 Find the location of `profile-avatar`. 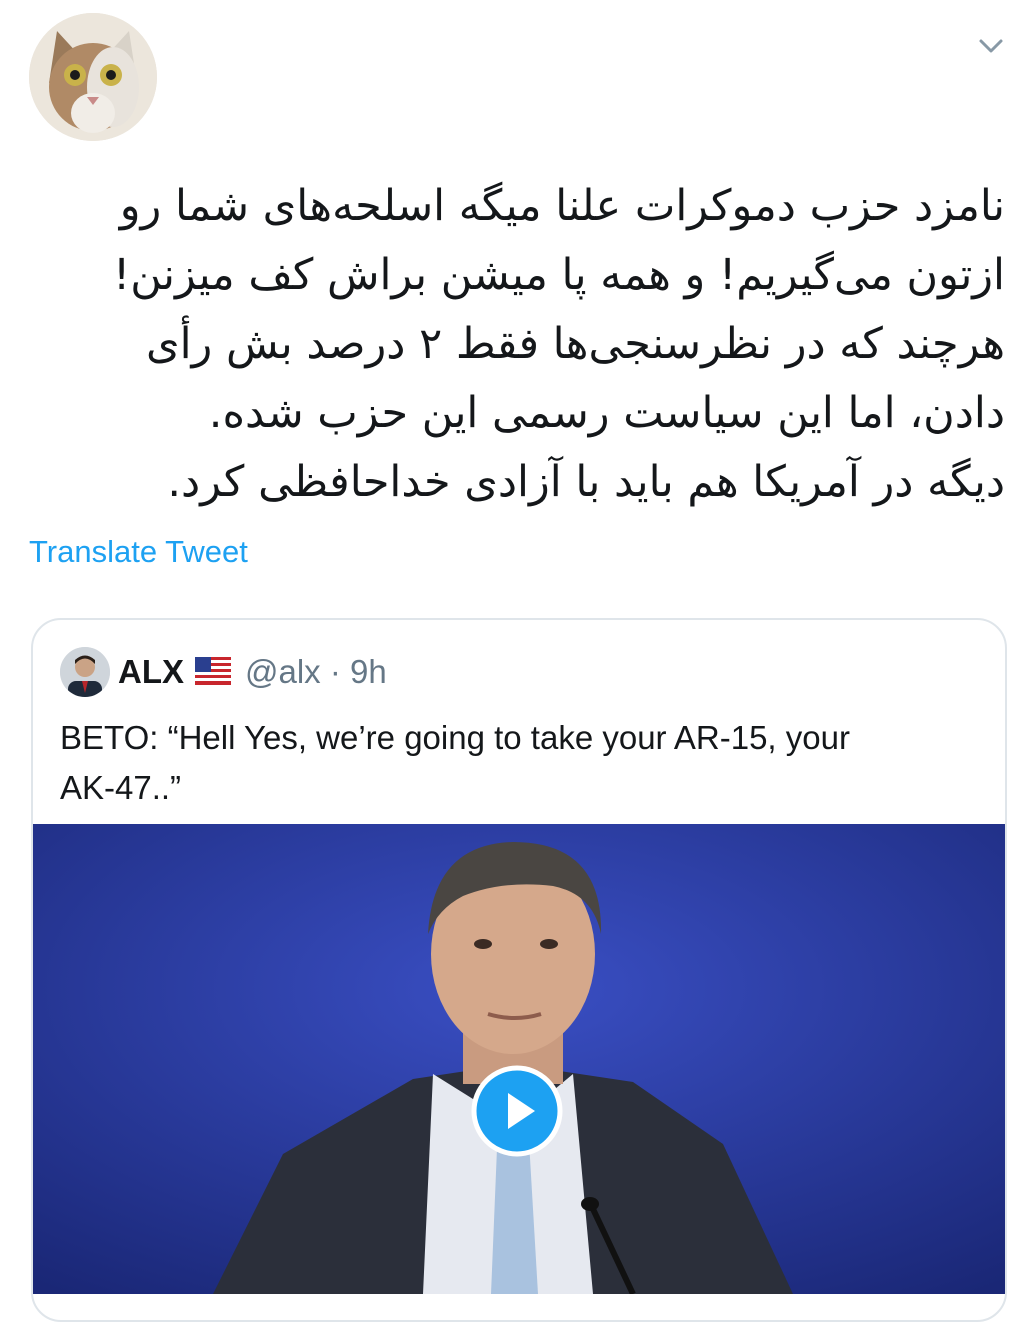

profile-avatar is located at coordinates (93, 77).